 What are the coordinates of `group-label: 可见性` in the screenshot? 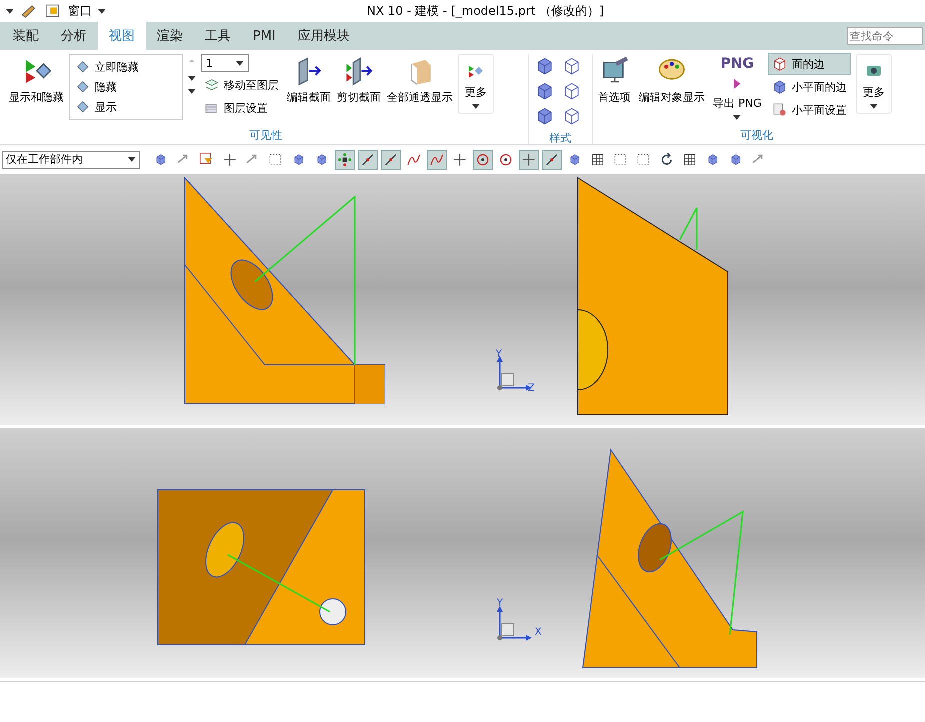 It's located at (266, 136).